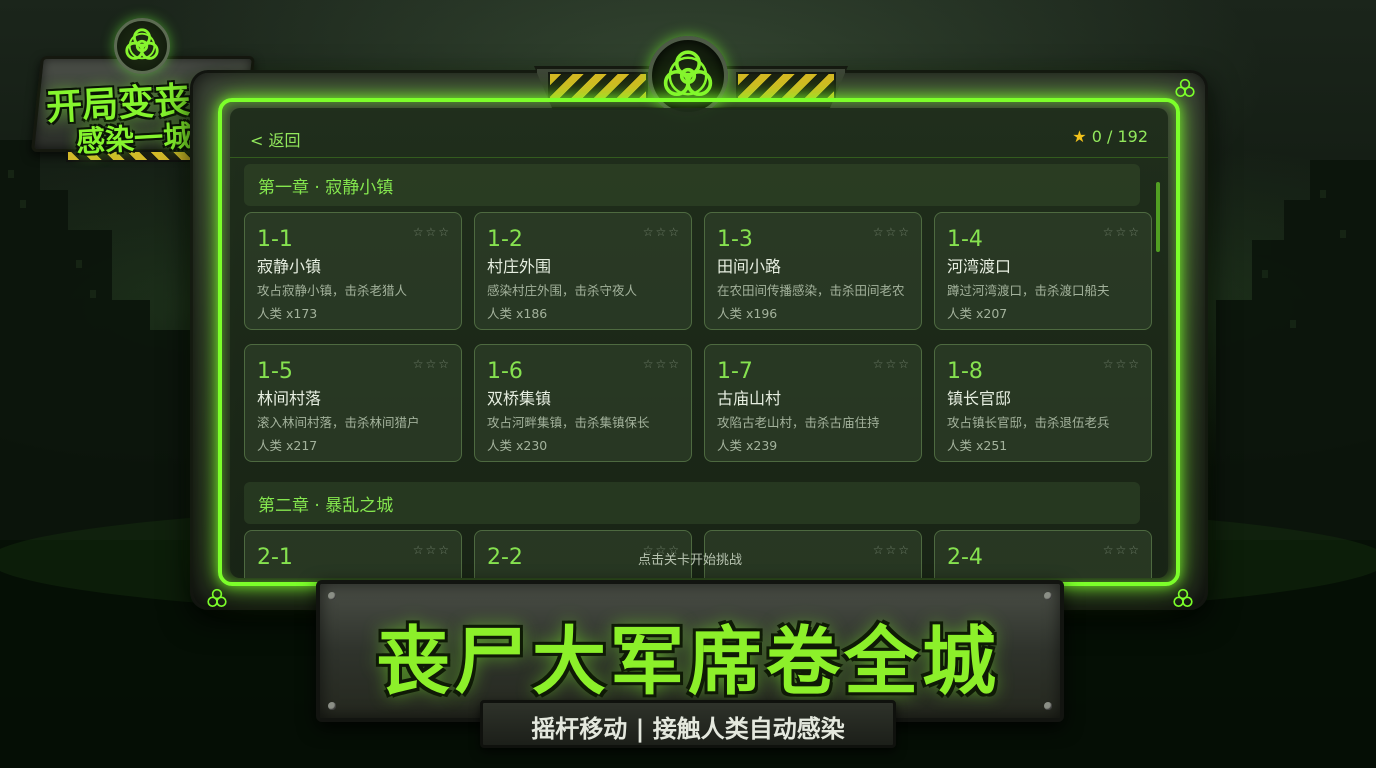  I want to click on promo-subtitle: 摇杆移动 | 接触人类自动感染, so click(688, 729).